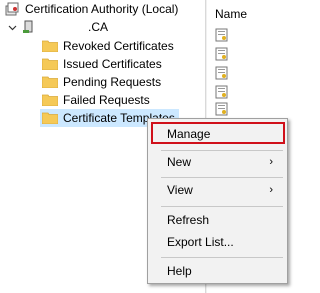  What do you see at coordinates (179, 162) in the screenshot?
I see `menu-item-label: New` at bounding box center [179, 162].